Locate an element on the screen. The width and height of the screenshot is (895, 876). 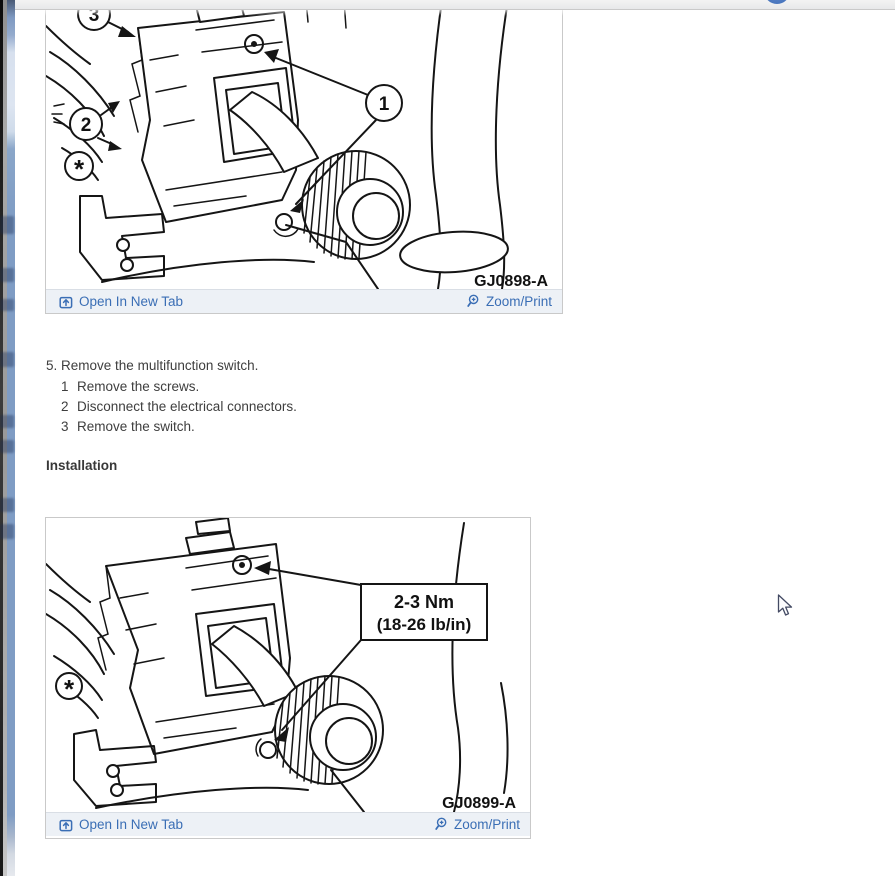
figure-code: GJ0898-A is located at coordinates (511, 281).